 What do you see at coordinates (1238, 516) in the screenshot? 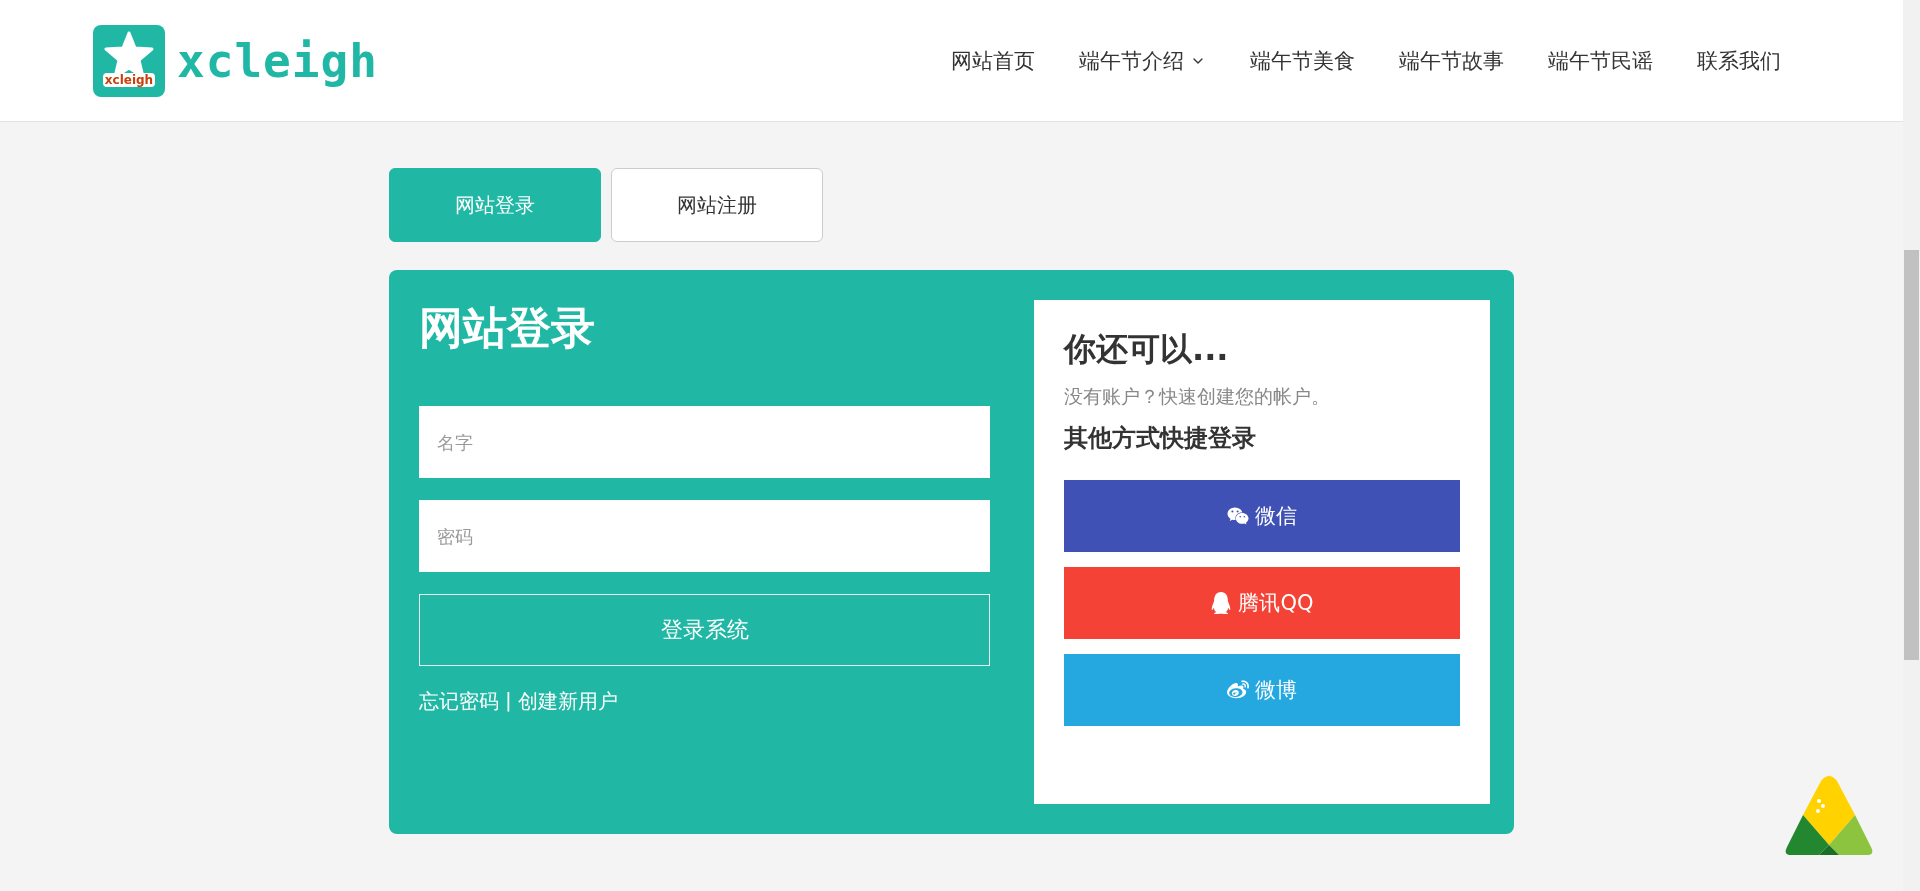
I see `chat-bubbles-icon` at bounding box center [1238, 516].